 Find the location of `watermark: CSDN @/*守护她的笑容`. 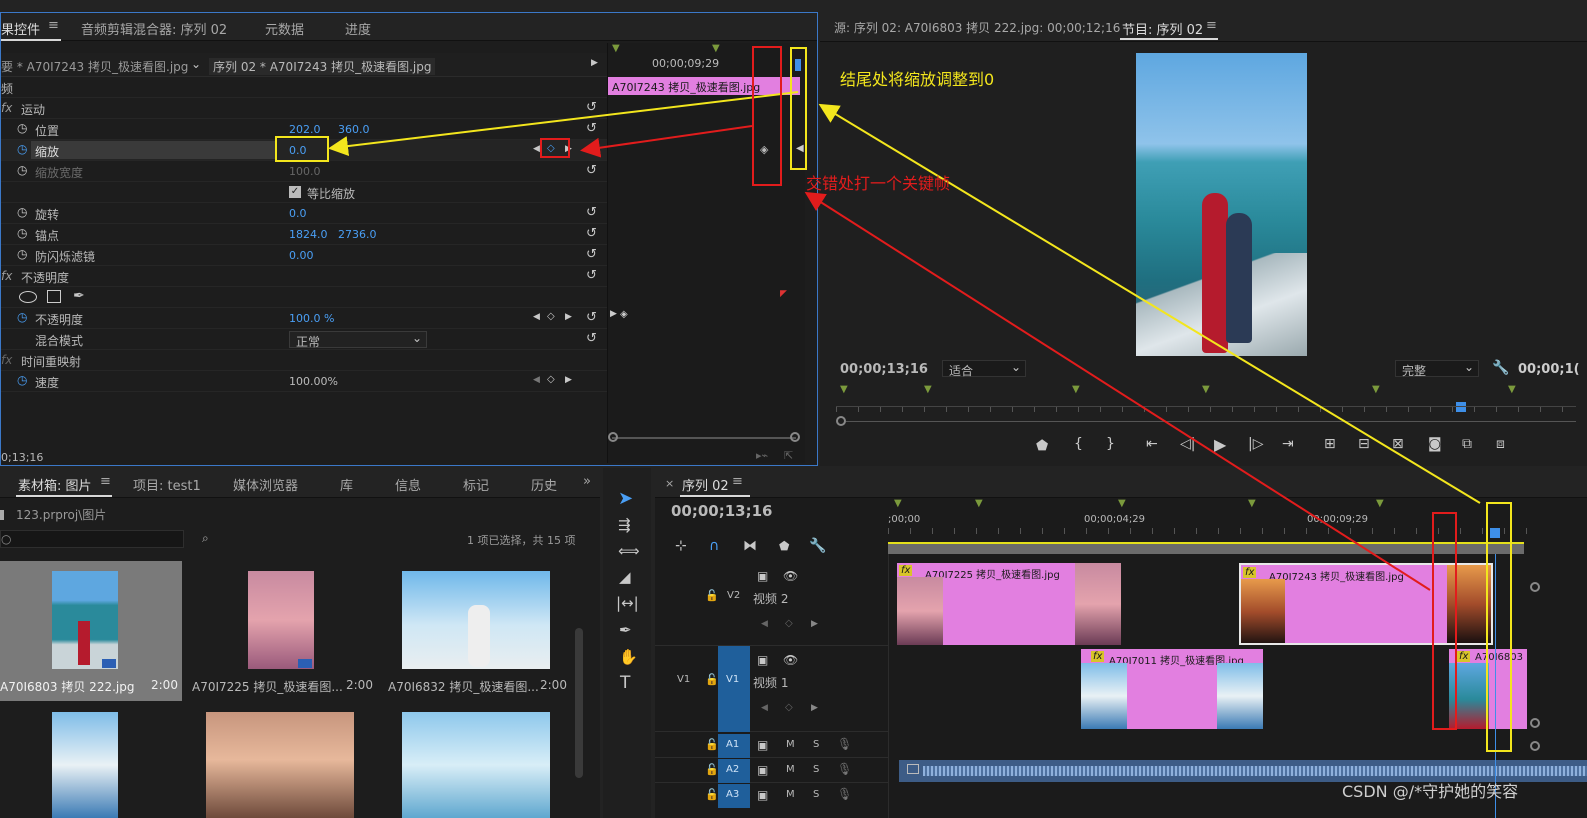

watermark: CSDN @/*守护她的笑容 is located at coordinates (1430, 791).